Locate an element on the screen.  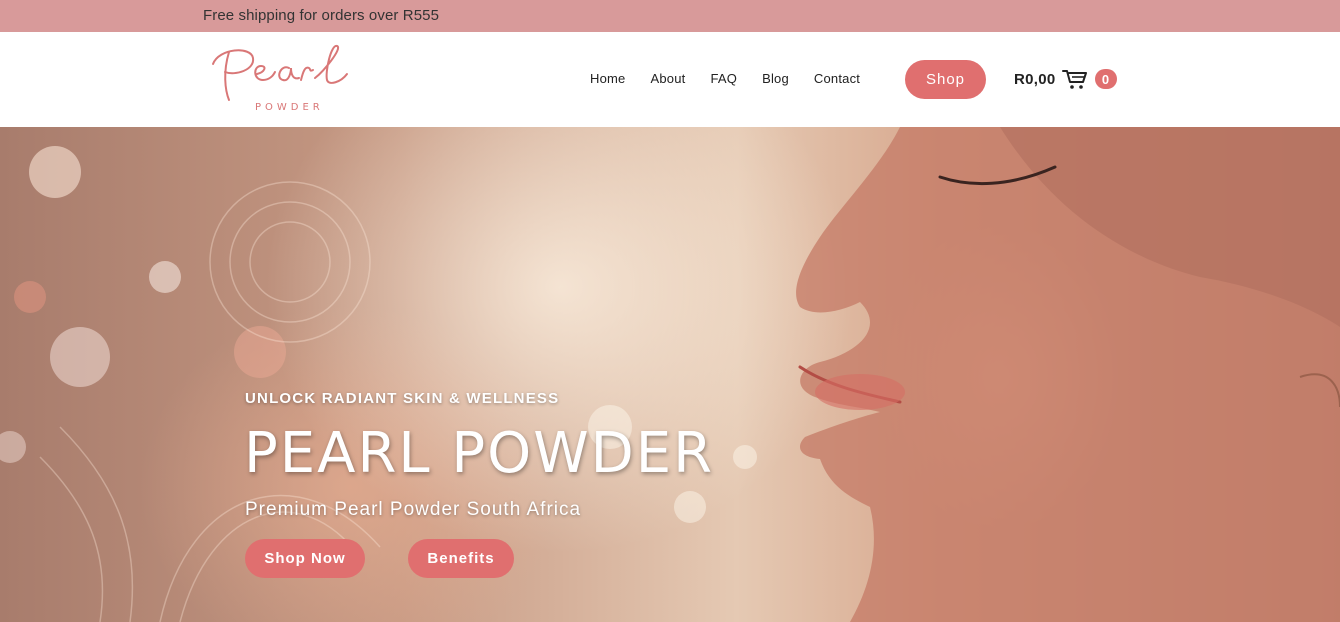
cart-count-badge: 0 is located at coordinates (1105, 79).